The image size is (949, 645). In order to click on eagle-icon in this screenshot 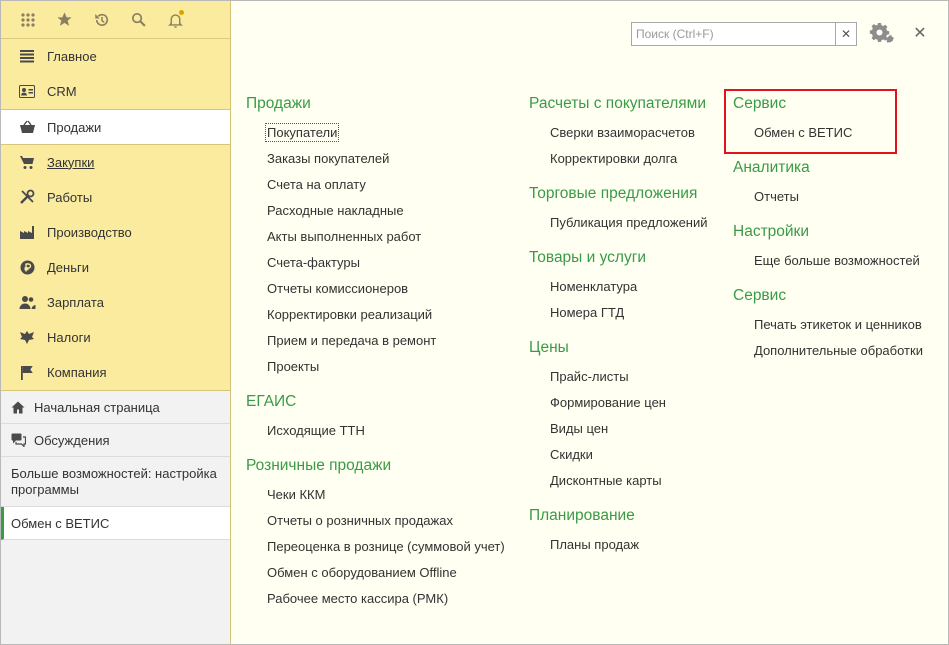, I will do `click(27, 337)`.